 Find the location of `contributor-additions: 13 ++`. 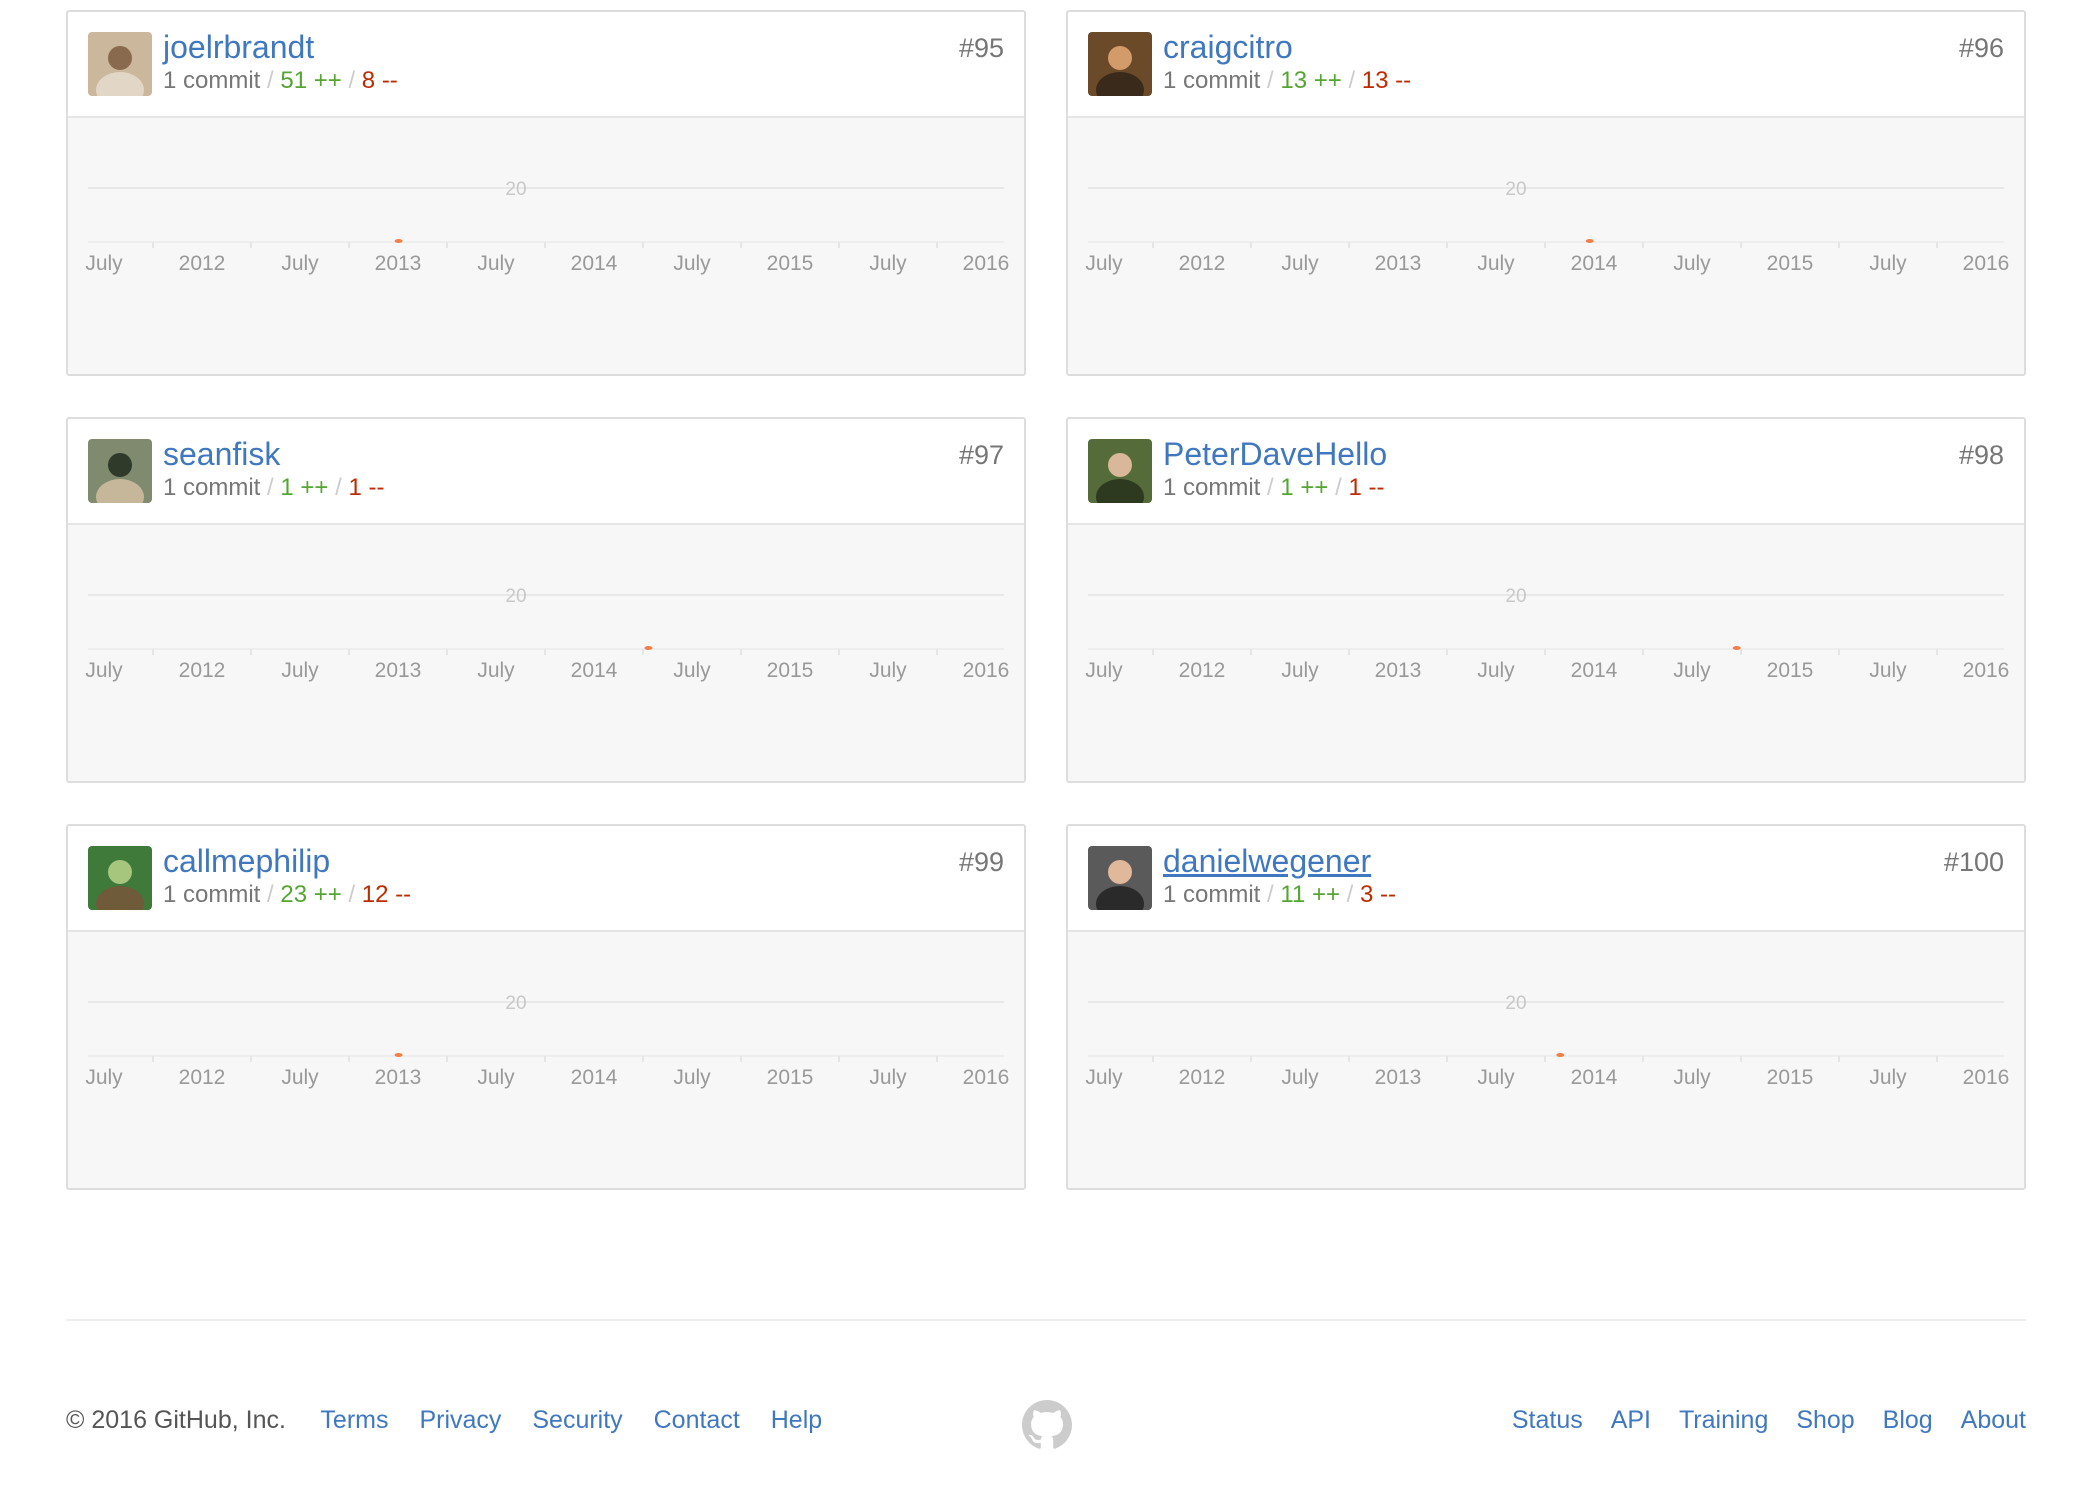

contributor-additions: 13 ++ is located at coordinates (1311, 80).